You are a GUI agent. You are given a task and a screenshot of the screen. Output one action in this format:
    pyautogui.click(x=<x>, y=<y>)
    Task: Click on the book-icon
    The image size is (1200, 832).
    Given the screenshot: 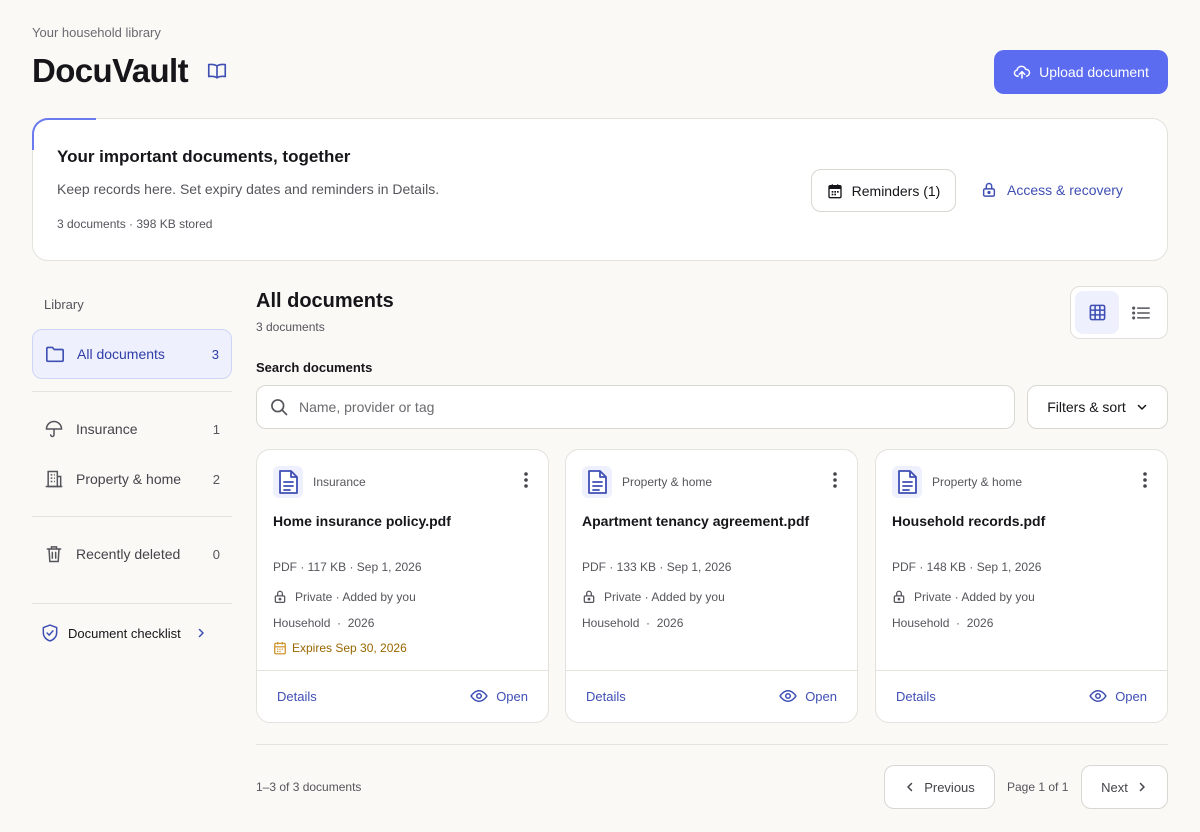 What is the action you would take?
    pyautogui.click(x=217, y=71)
    